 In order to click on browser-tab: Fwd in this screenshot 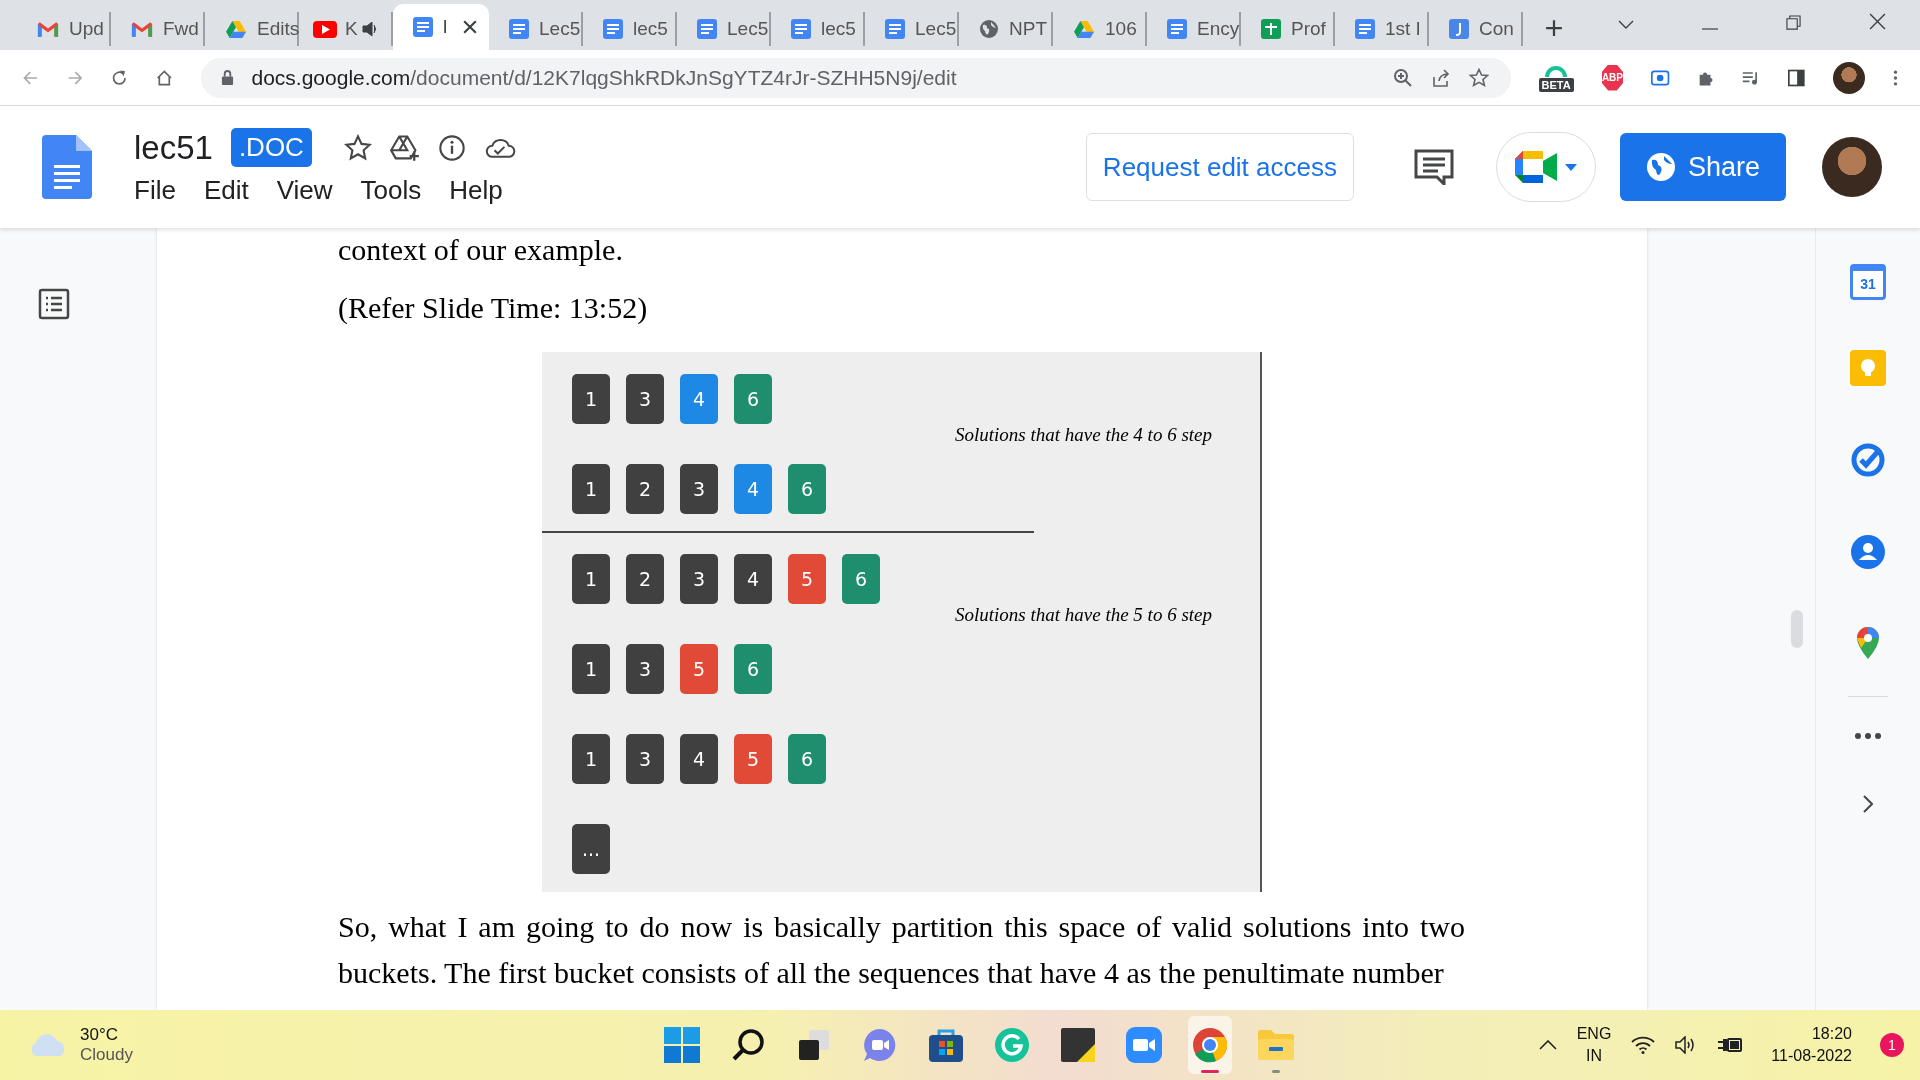, I will do `click(158, 29)`.